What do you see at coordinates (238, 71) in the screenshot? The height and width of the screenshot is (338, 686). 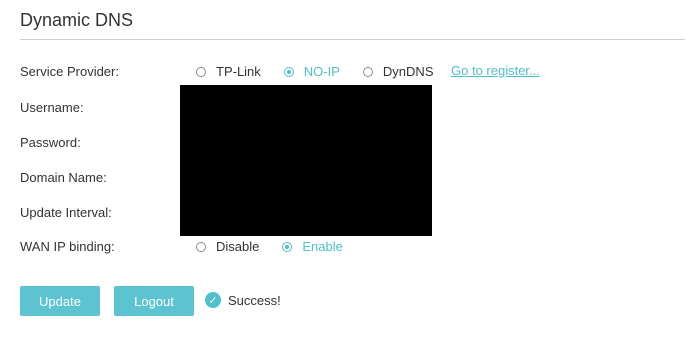 I see `radio-tplink-label: TP-Link` at bounding box center [238, 71].